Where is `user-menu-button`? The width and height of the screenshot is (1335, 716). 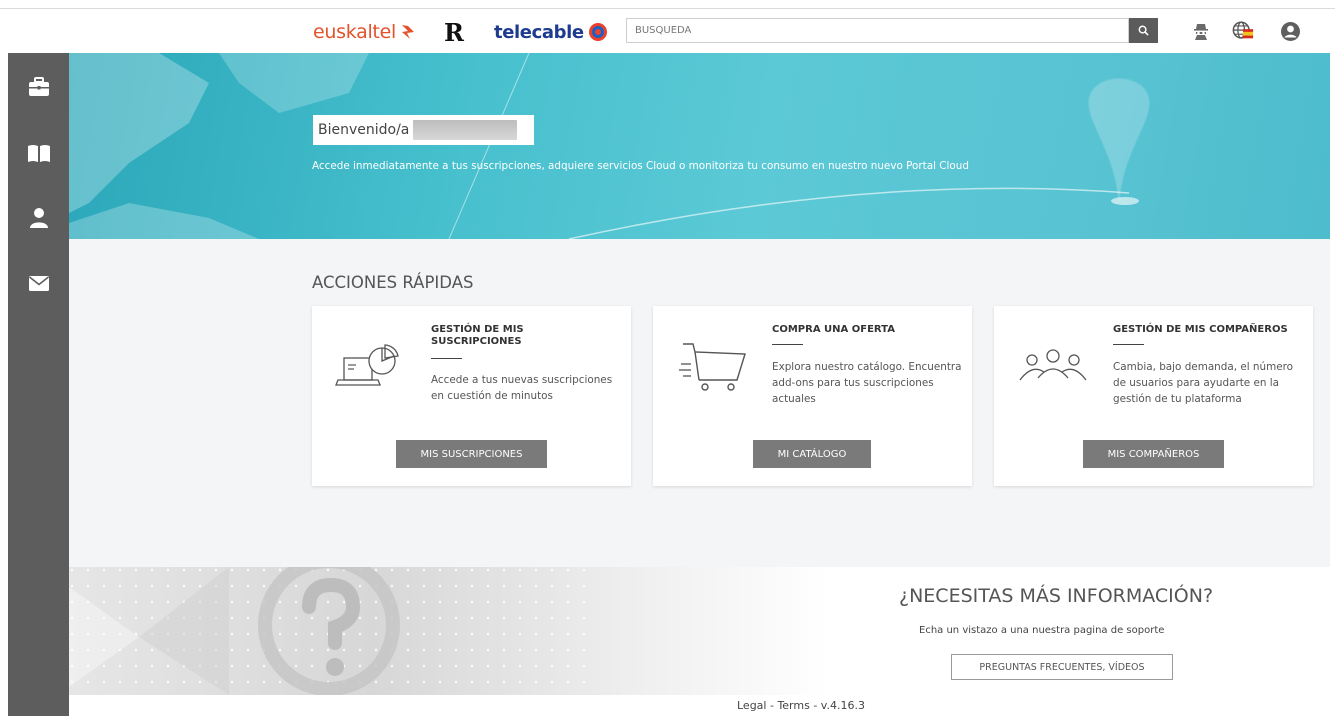
user-menu-button is located at coordinates (1290, 31).